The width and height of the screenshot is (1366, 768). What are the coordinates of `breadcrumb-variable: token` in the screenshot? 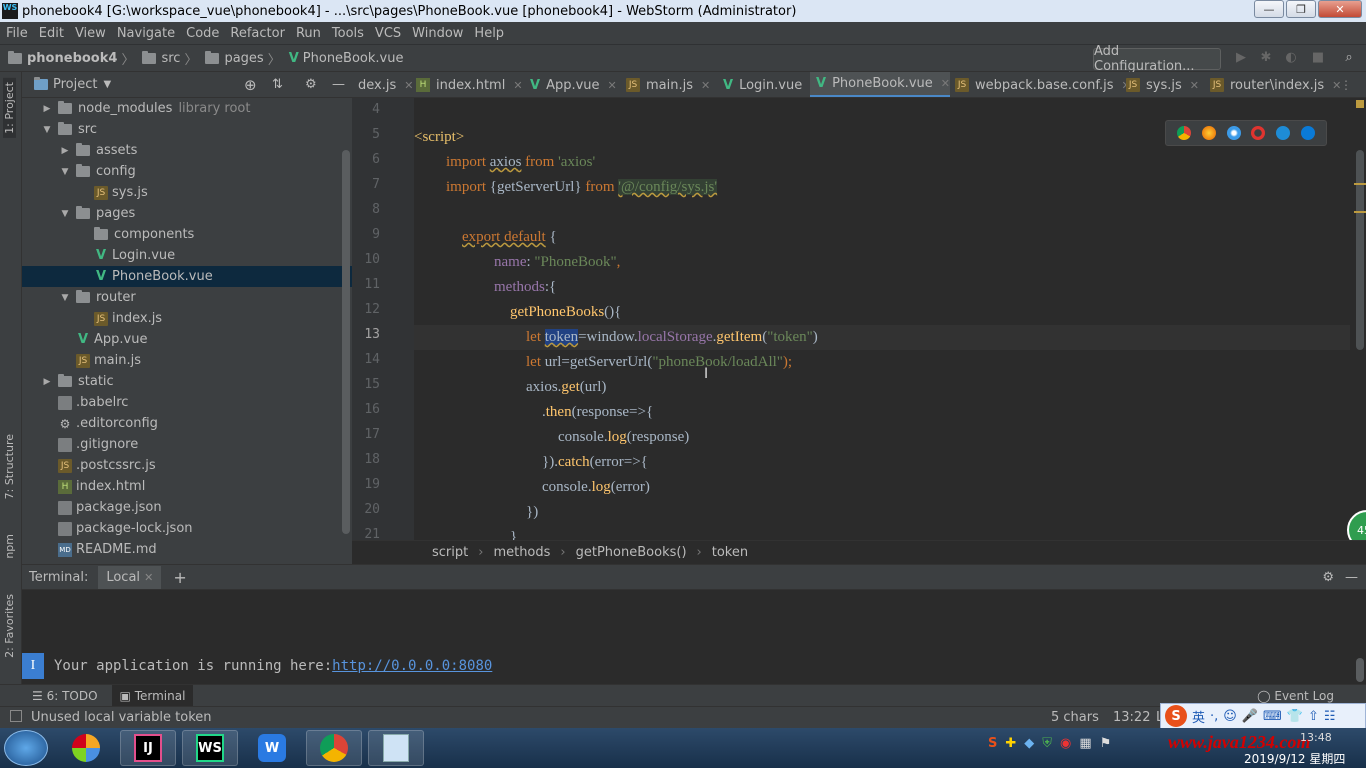 It's located at (730, 552).